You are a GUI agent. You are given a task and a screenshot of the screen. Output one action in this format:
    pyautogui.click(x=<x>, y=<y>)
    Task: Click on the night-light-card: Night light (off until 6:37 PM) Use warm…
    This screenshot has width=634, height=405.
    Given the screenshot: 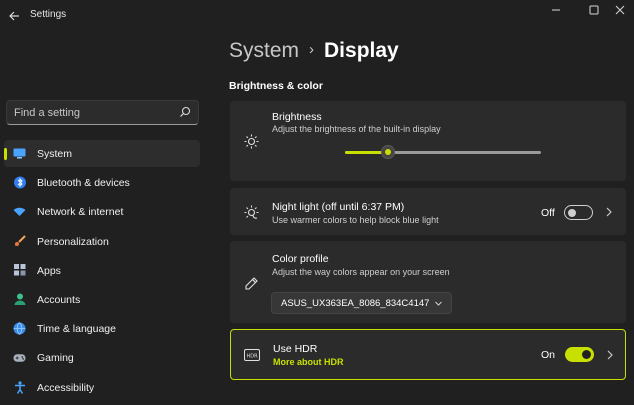 What is the action you would take?
    pyautogui.click(x=428, y=211)
    